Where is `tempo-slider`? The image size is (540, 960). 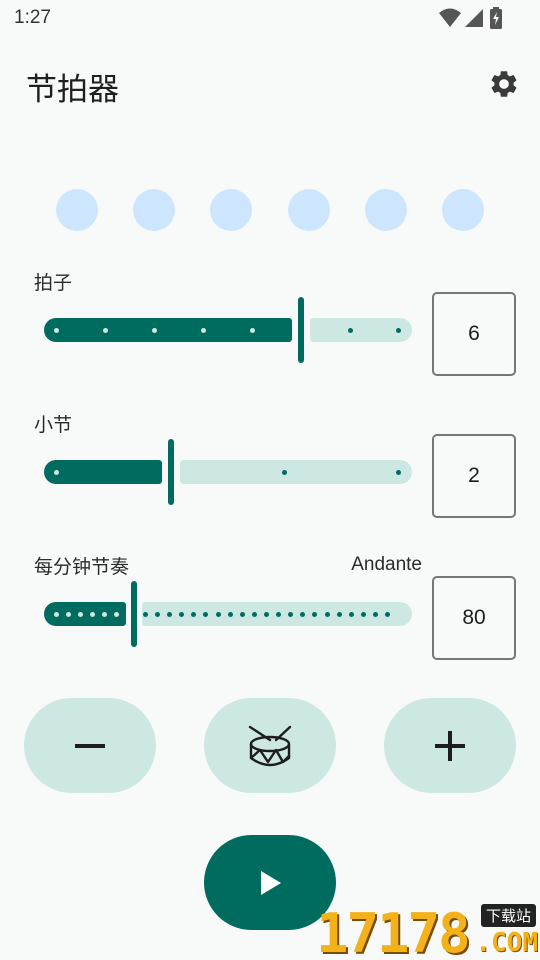 tempo-slider is located at coordinates (228, 614).